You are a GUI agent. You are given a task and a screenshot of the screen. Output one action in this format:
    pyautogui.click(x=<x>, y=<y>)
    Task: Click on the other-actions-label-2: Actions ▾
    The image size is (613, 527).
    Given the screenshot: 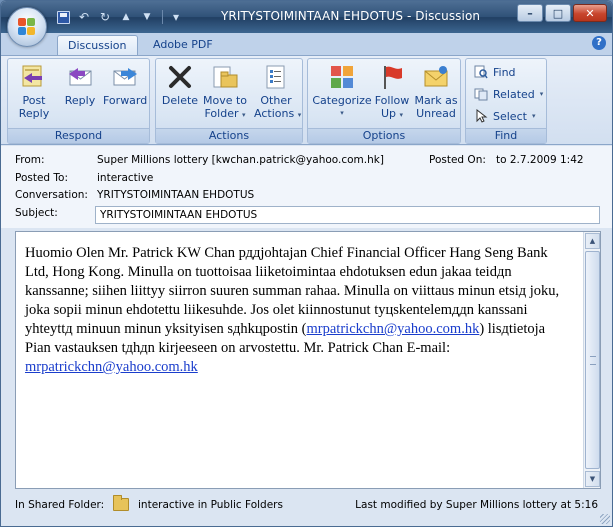 What is the action you would take?
    pyautogui.click(x=277, y=114)
    